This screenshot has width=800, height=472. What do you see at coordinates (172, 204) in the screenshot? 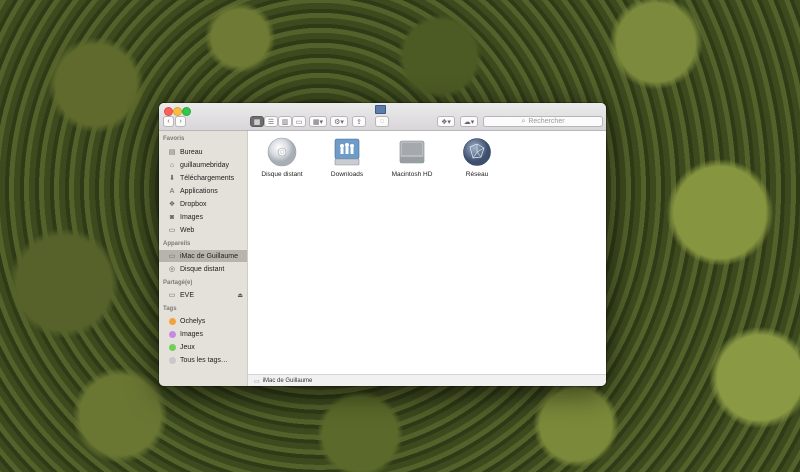
I see `dropbox-icon: ❖` at bounding box center [172, 204].